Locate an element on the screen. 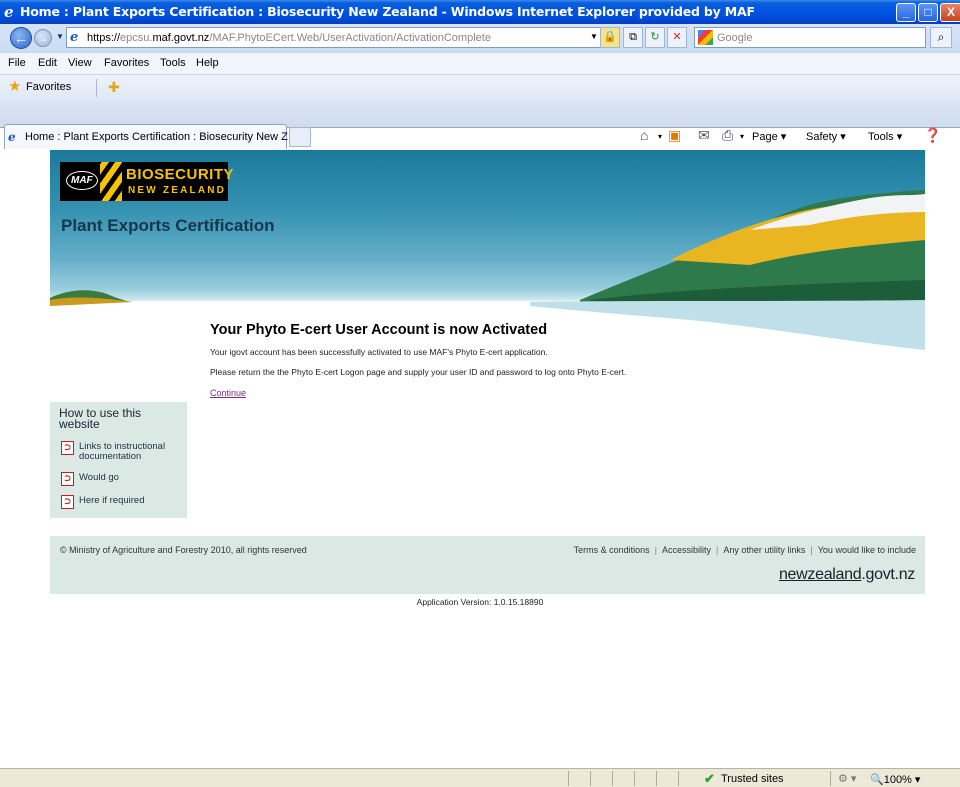 The image size is (960, 787). compatibility-icon: ⧉ is located at coordinates (633, 37).